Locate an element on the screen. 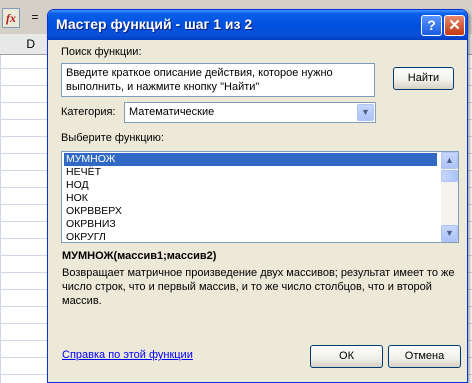 This screenshot has width=472, height=383. ok-button: ОК is located at coordinates (346, 356).